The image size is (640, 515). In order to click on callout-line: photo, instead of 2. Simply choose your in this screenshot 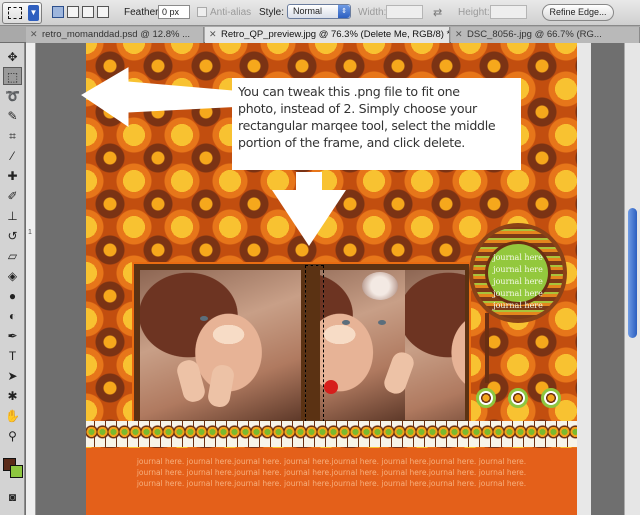, I will do `click(357, 108)`.